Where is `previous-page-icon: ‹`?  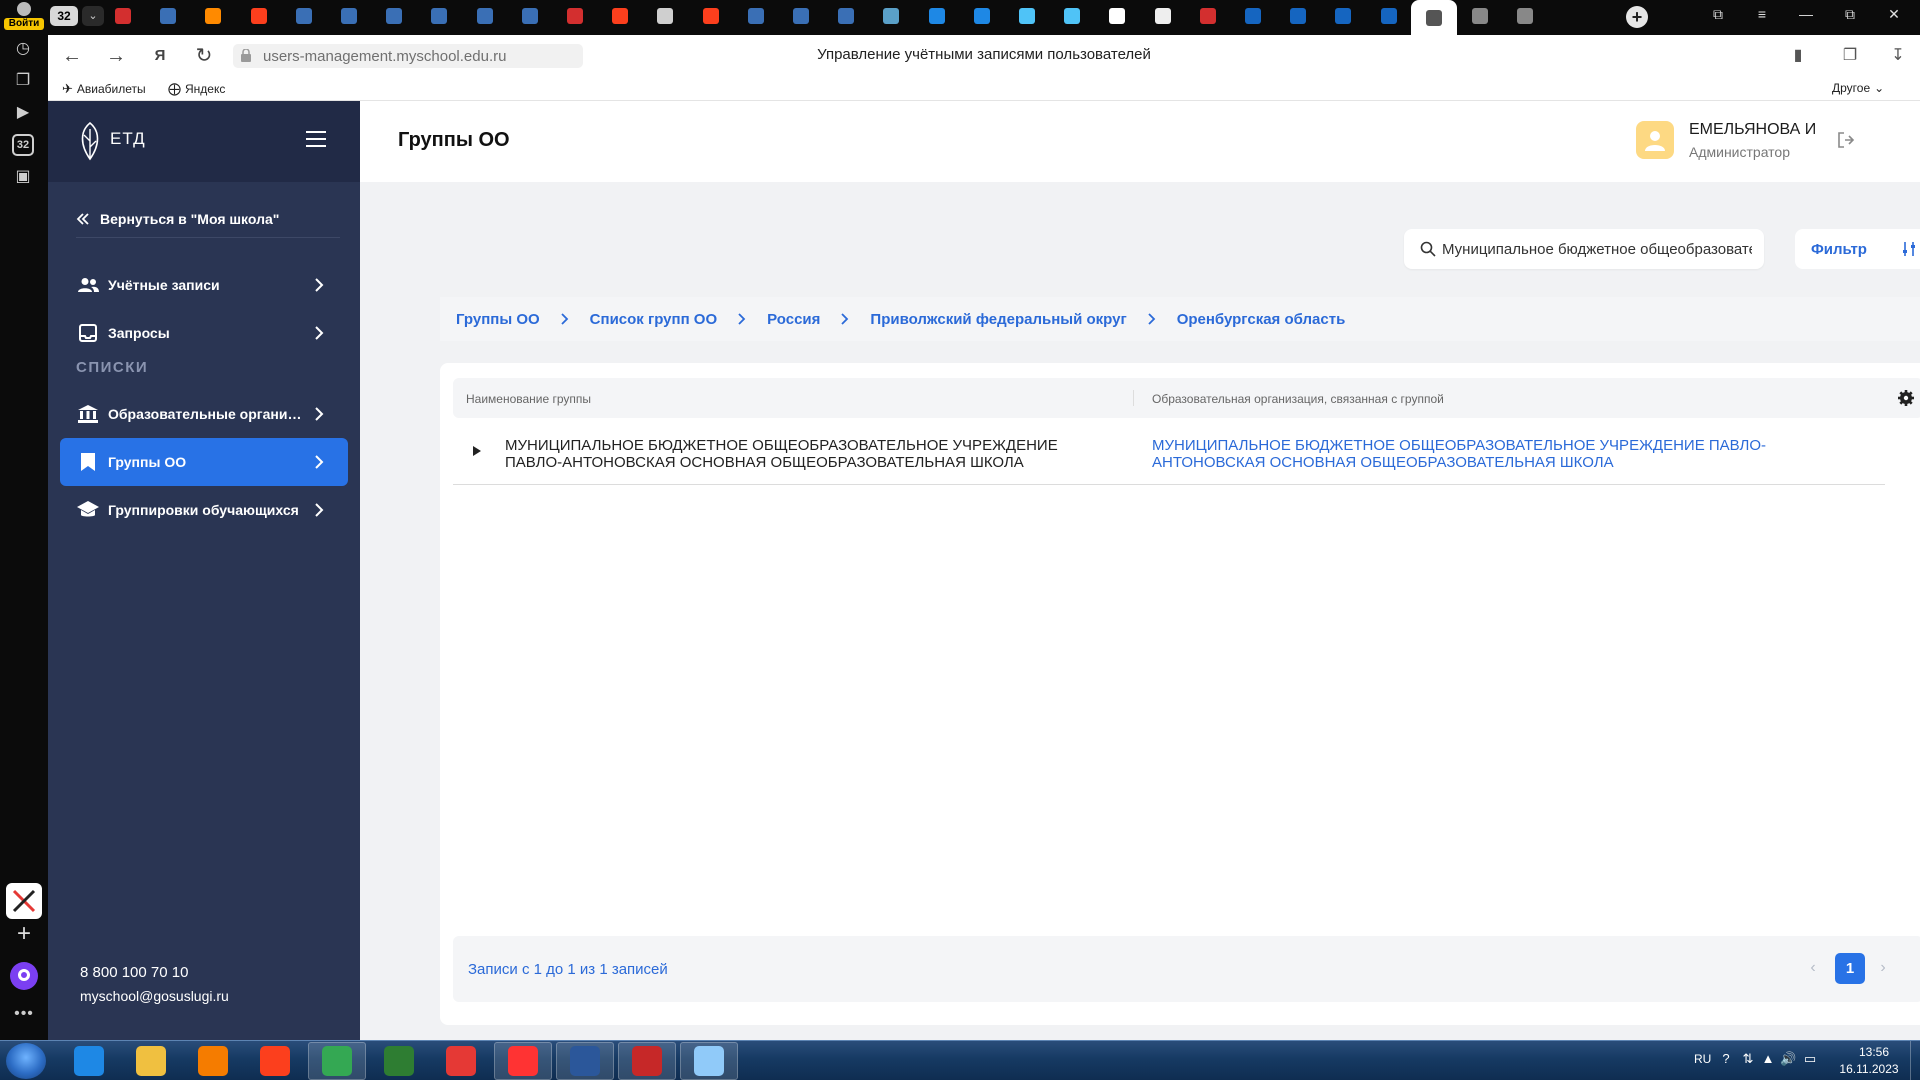 previous-page-icon: ‹ is located at coordinates (1813, 968).